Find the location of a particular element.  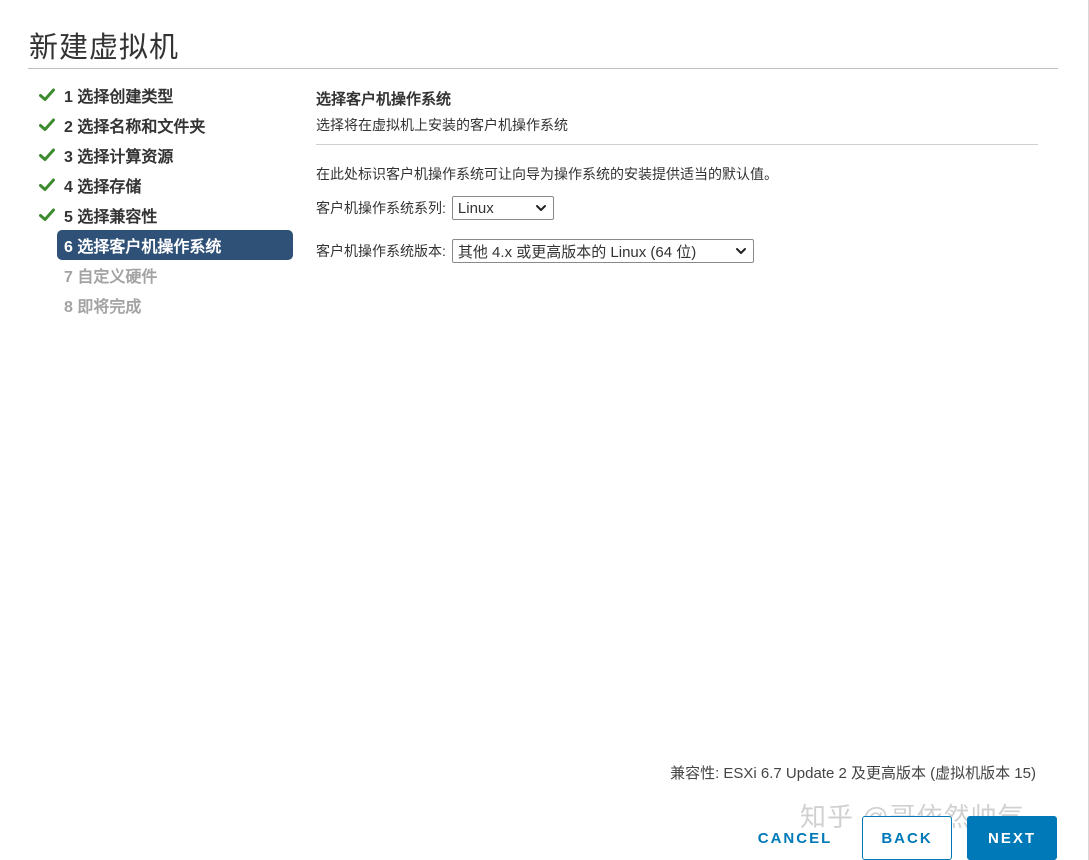

step-label: 7 自定义硬件 is located at coordinates (111, 277).